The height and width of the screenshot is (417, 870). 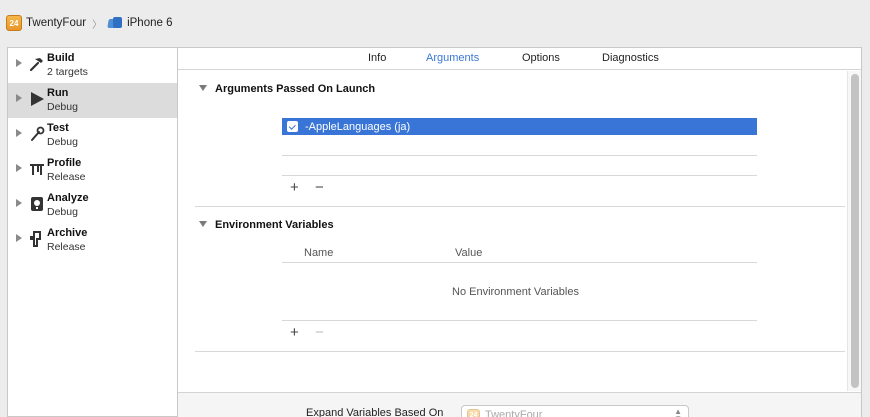 I want to click on project-app-icon: 24, so click(x=14, y=23).